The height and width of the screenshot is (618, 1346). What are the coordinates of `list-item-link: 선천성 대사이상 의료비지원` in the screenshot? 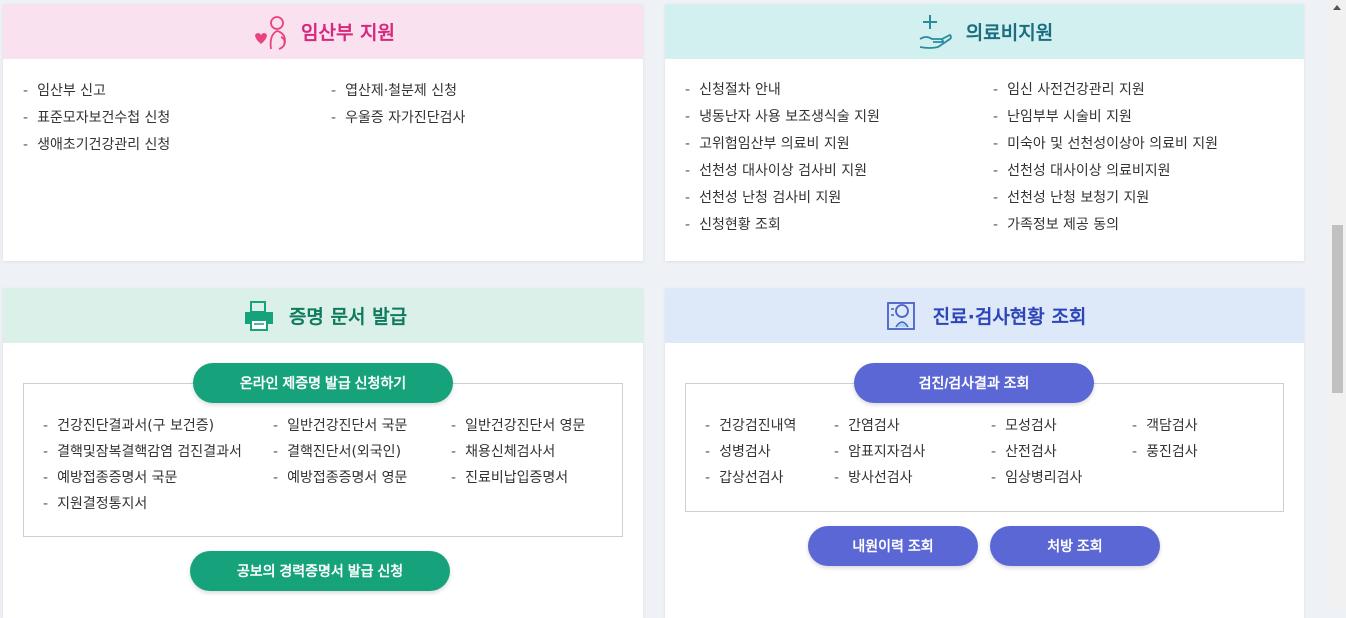 It's located at (1105, 171).